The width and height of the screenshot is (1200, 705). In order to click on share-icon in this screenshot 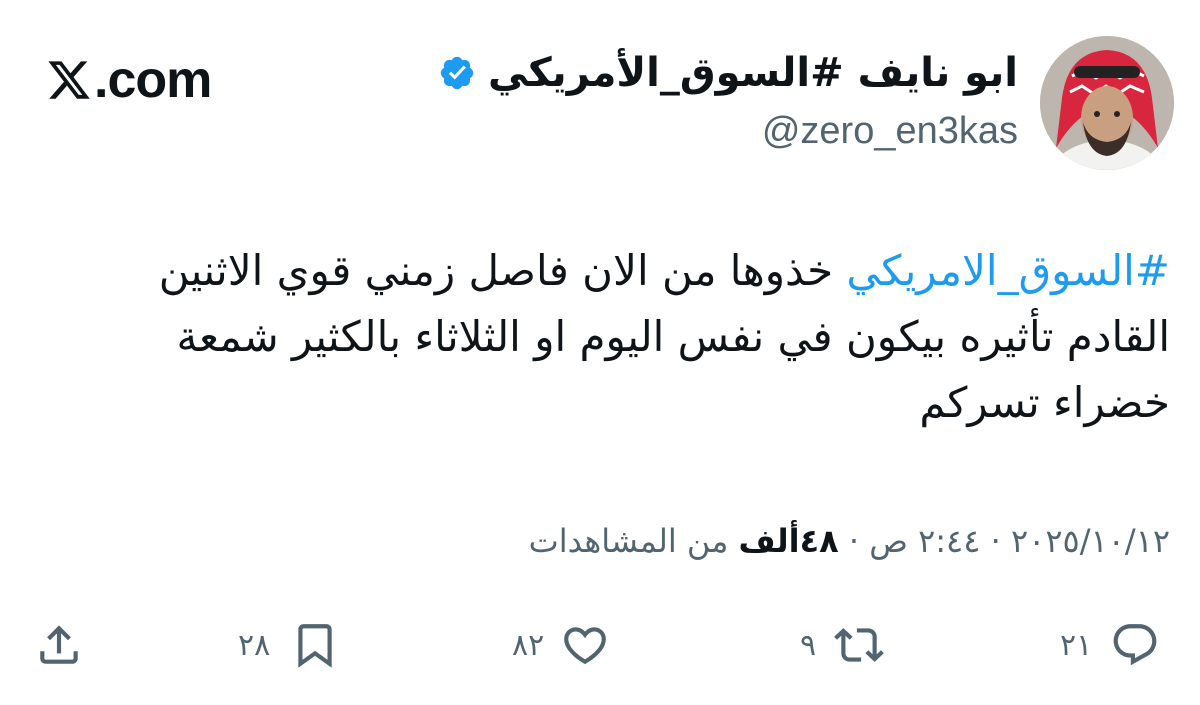, I will do `click(59, 644)`.